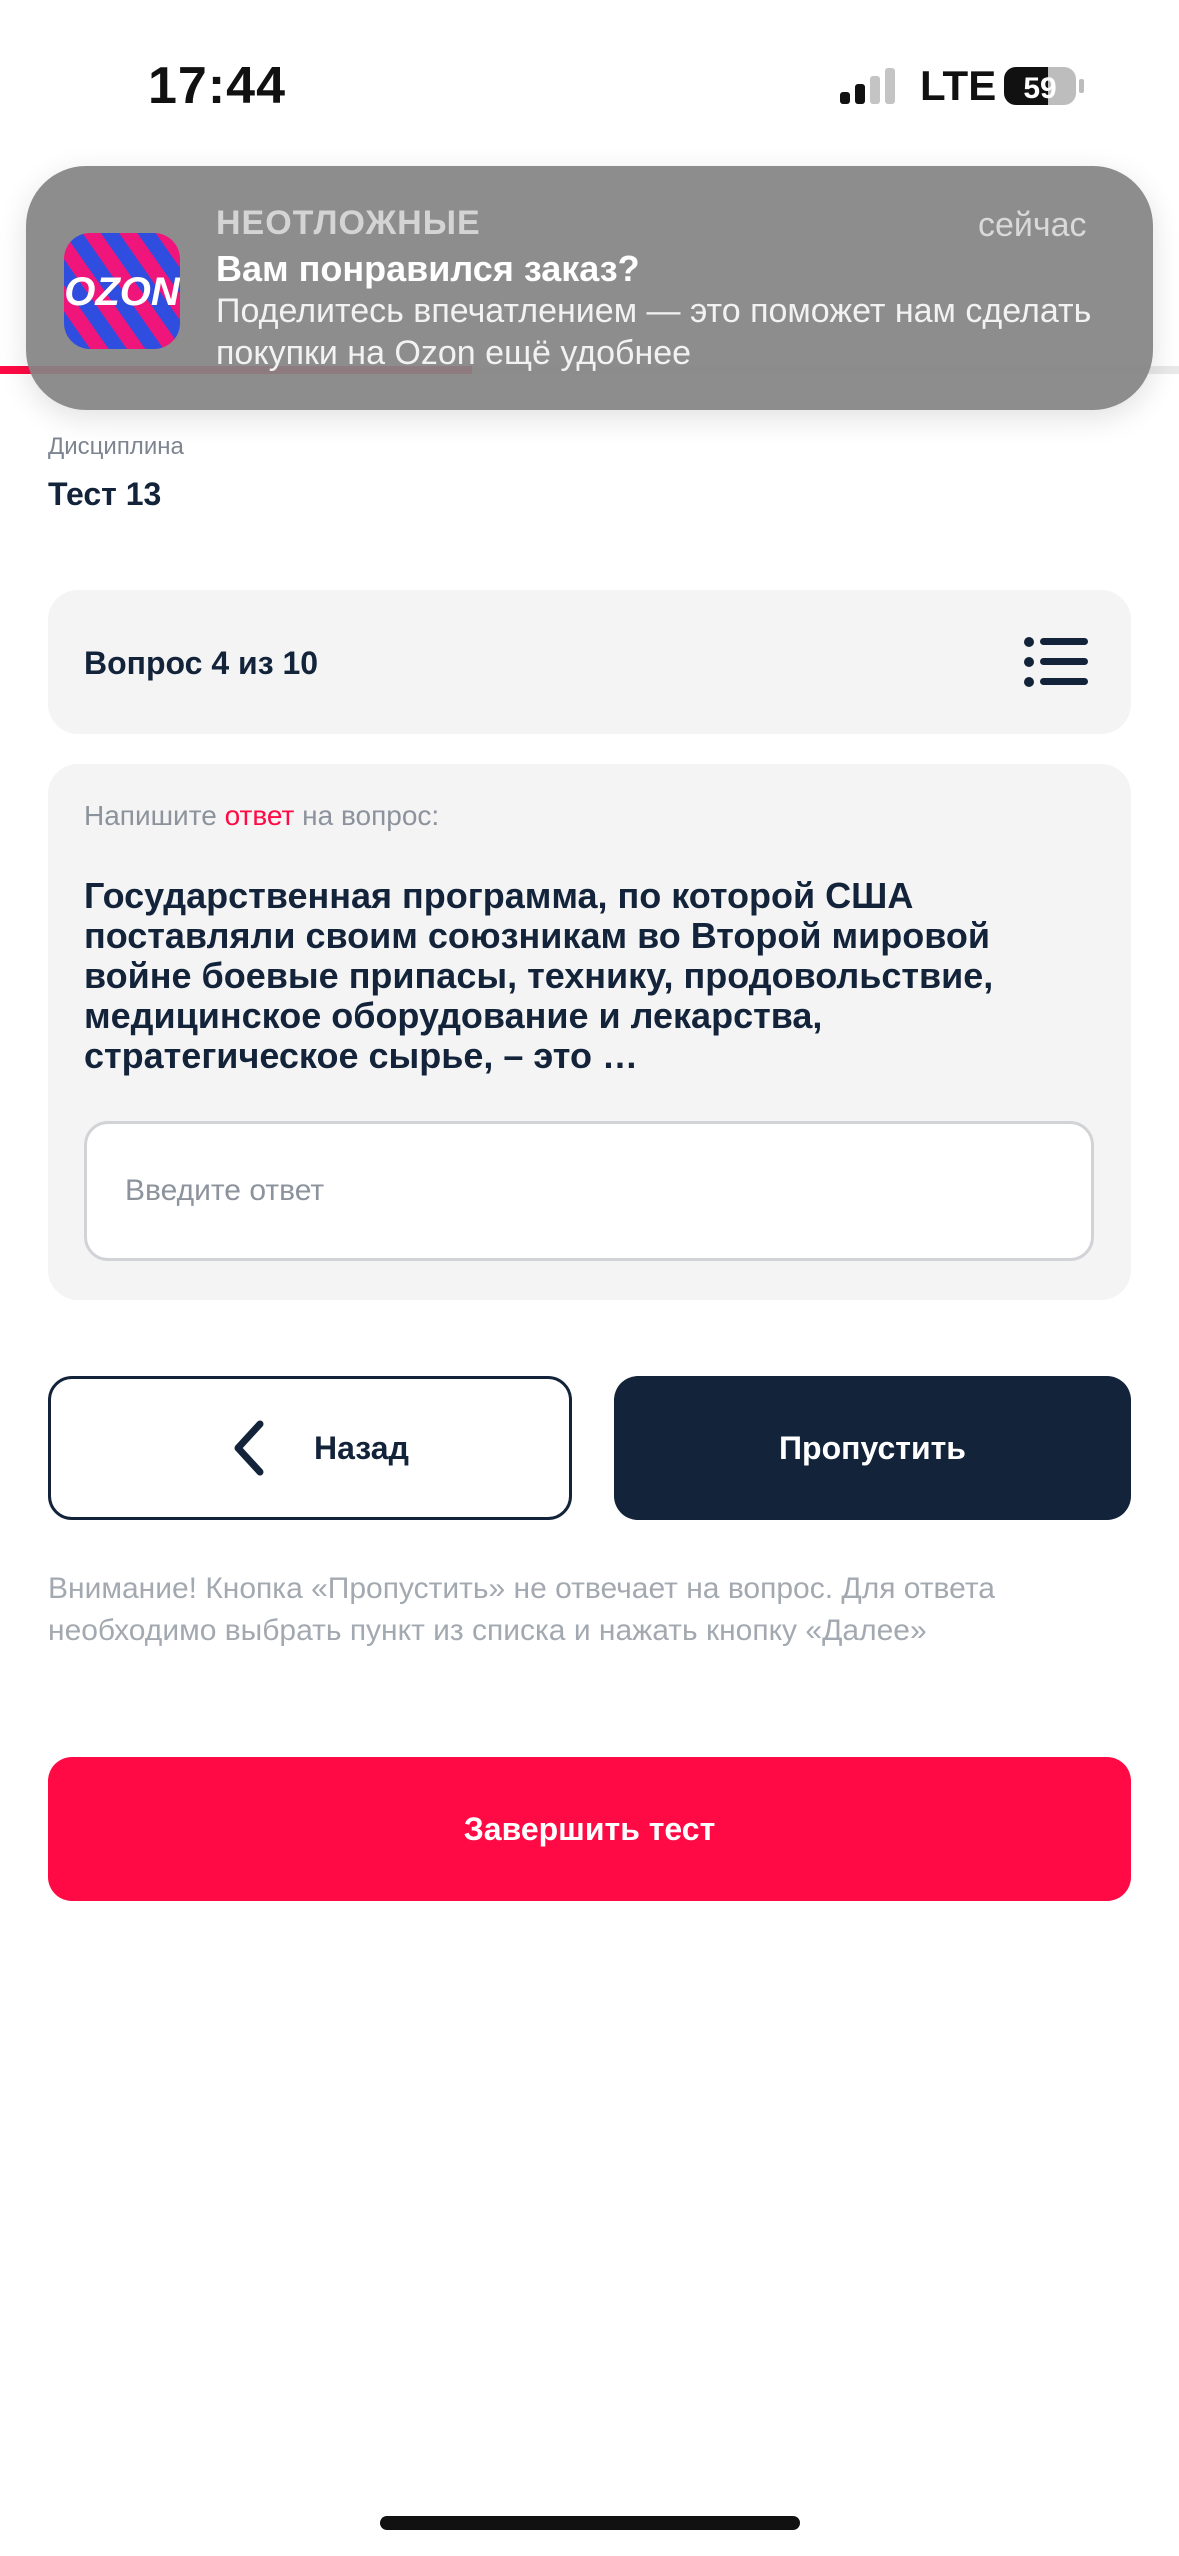 This screenshot has width=1179, height=2556. I want to click on list-icon, so click(1056, 662).